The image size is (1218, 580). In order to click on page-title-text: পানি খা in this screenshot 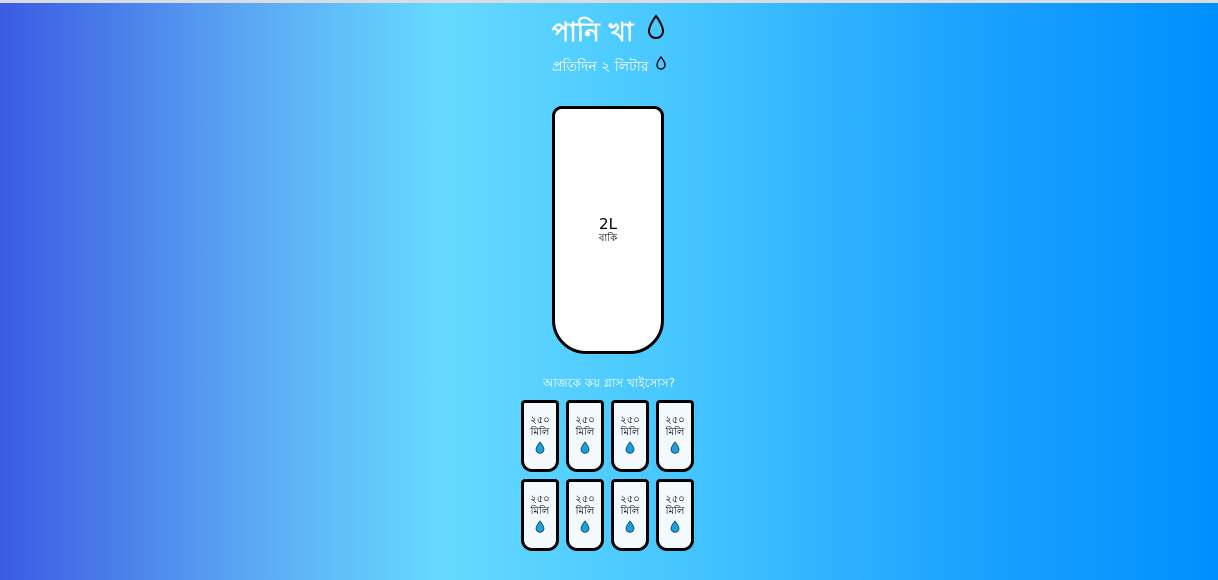, I will do `click(592, 33)`.